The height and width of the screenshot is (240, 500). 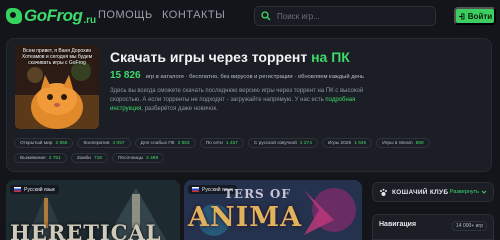 I want to click on tag-count: 1 457, so click(x=231, y=143).